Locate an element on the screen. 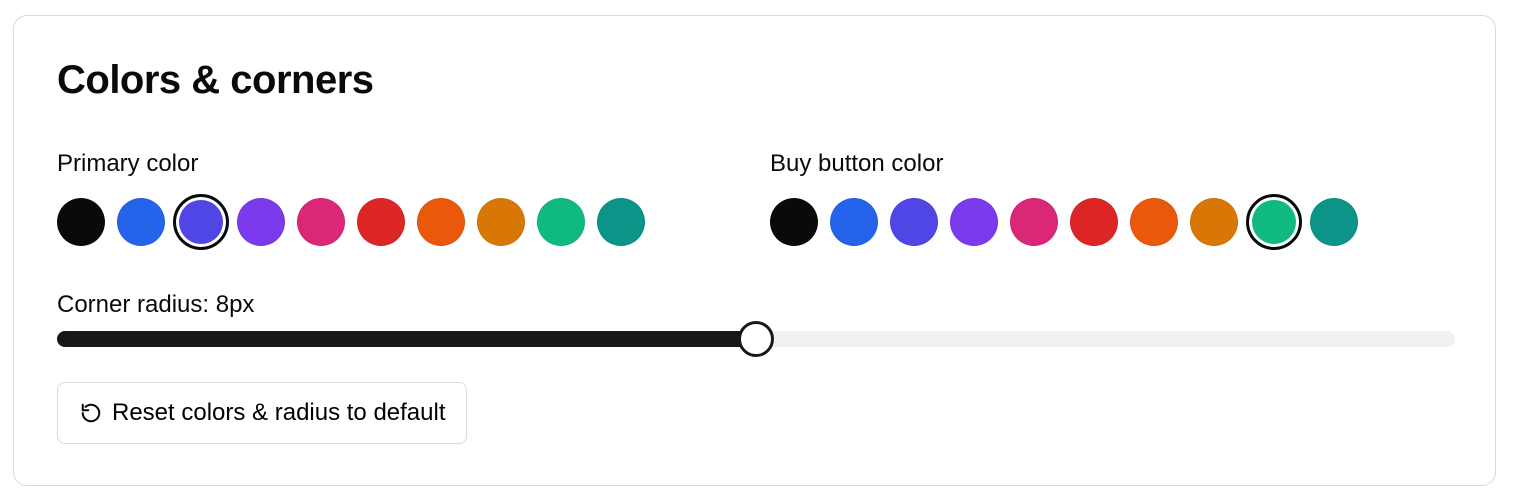 Image resolution: width=1522 pixels, height=498 pixels. reset-icon is located at coordinates (91, 413).